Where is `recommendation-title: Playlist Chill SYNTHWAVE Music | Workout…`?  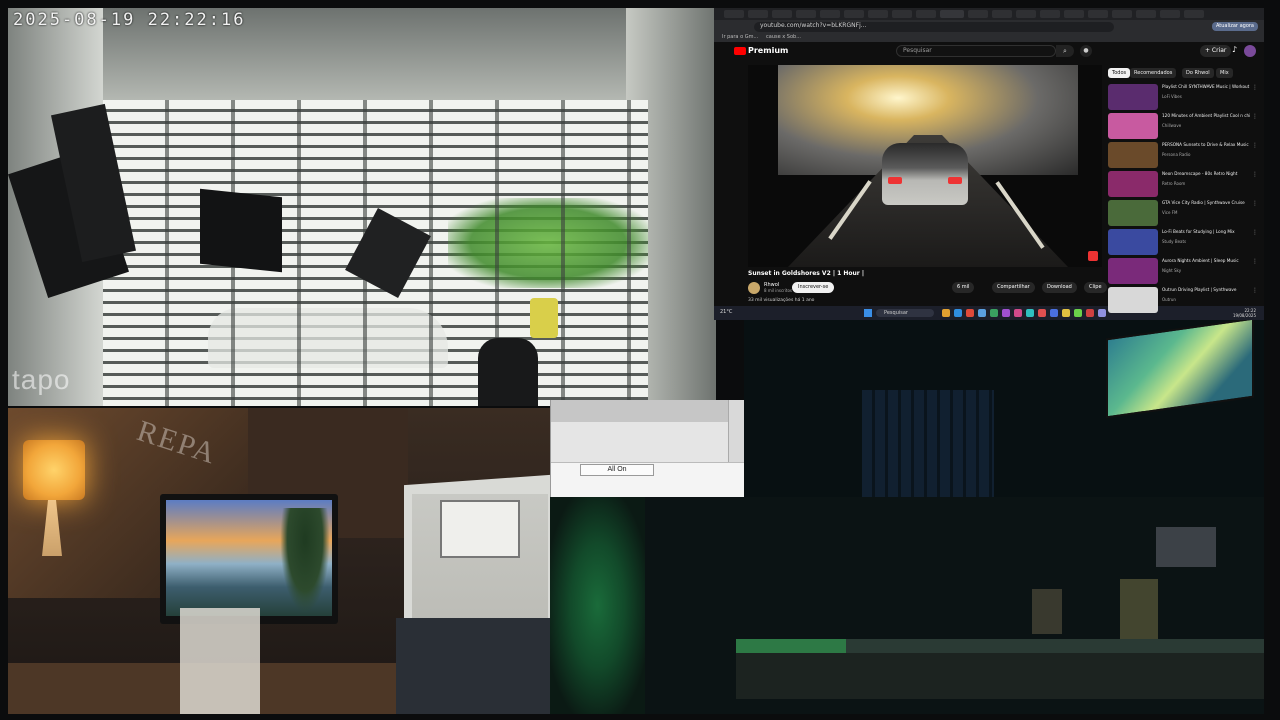
recommendation-title: Playlist Chill SYNTHWAVE Music | Workout… is located at coordinates (1206, 86).